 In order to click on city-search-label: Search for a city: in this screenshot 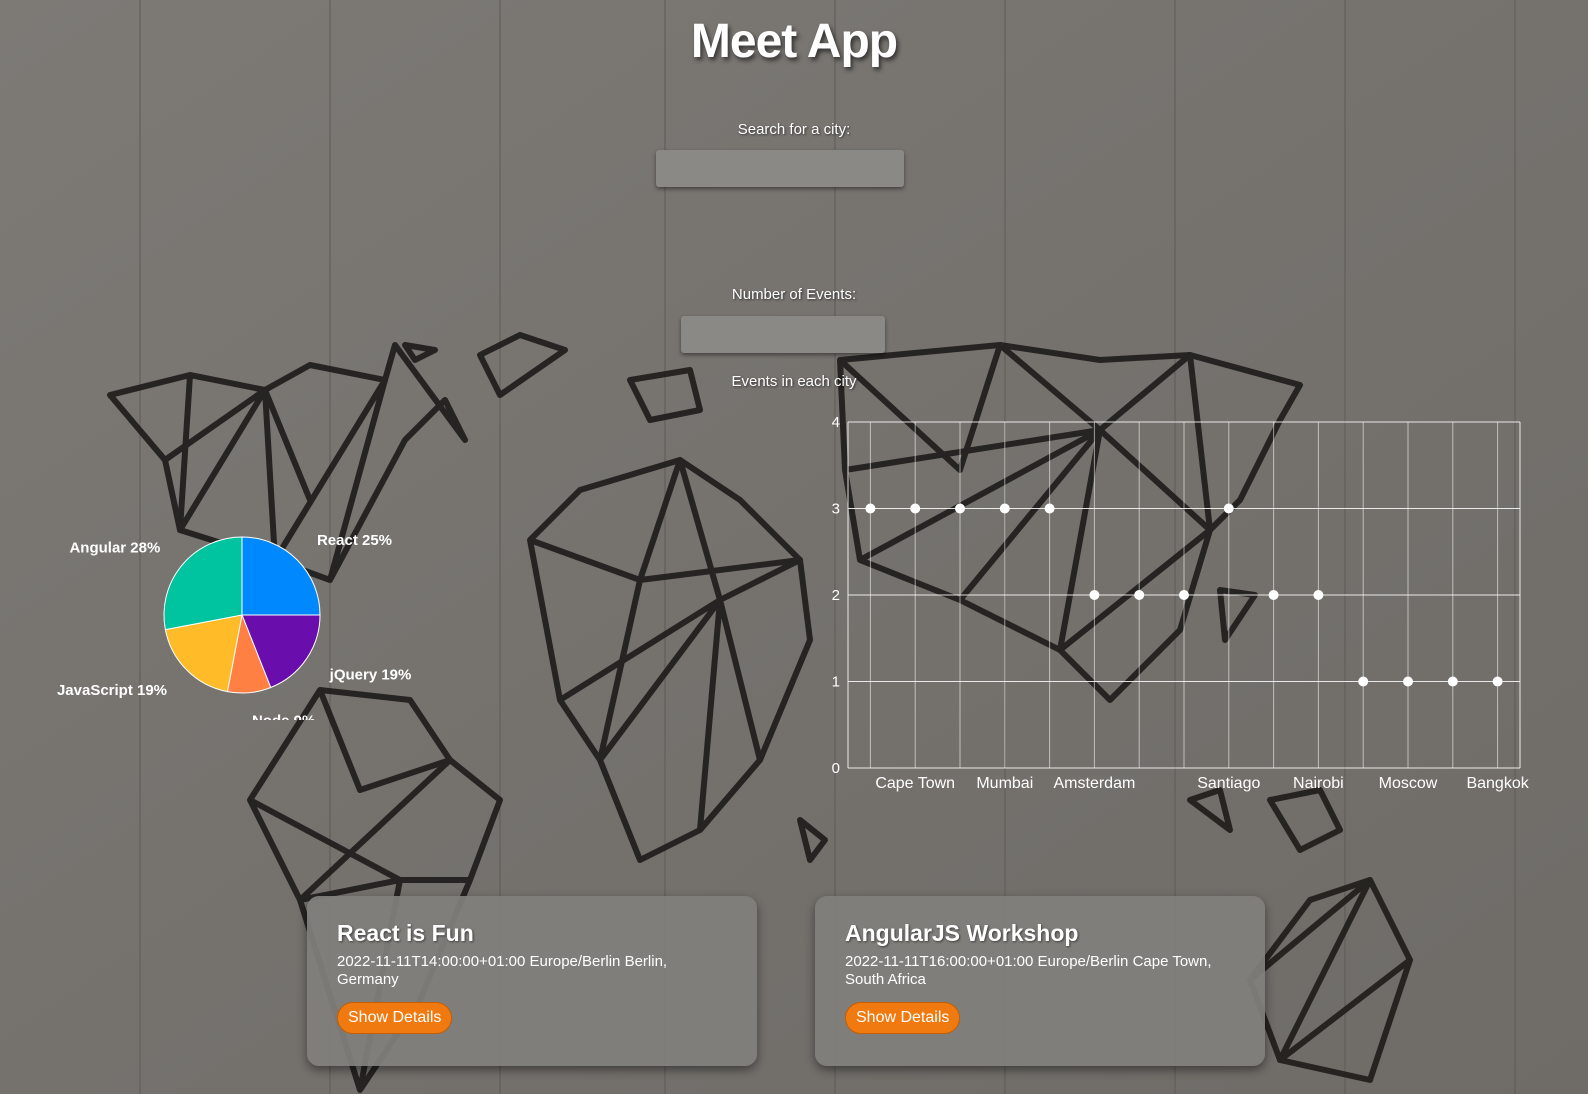, I will do `click(794, 129)`.